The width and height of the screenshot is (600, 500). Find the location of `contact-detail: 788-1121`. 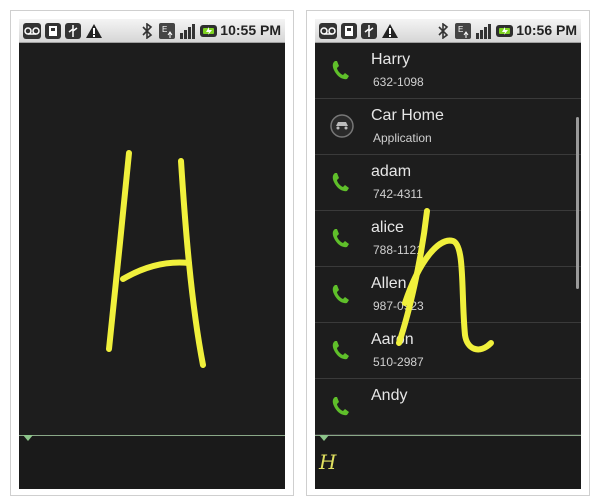

contact-detail: 788-1121 is located at coordinates (398, 250).